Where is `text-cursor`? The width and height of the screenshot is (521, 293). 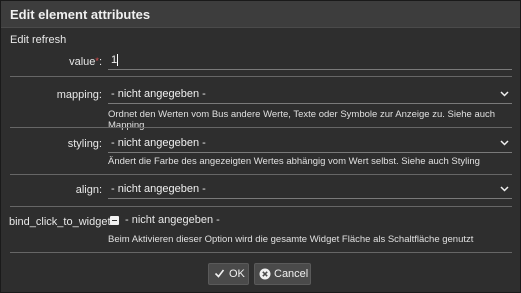 text-cursor is located at coordinates (117, 60).